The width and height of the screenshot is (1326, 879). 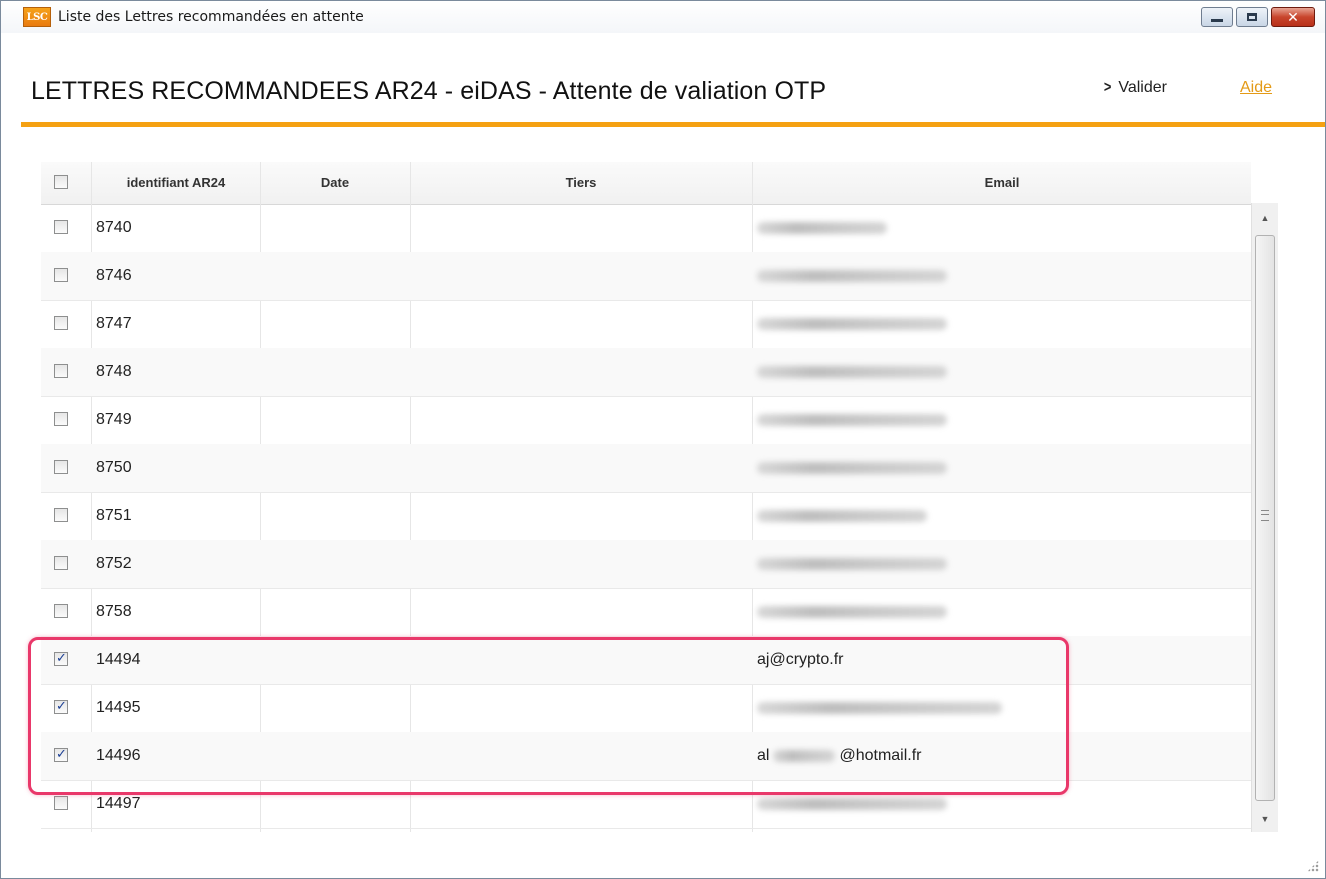 I want to click on column-header-tiers: Tiers, so click(x=581, y=183).